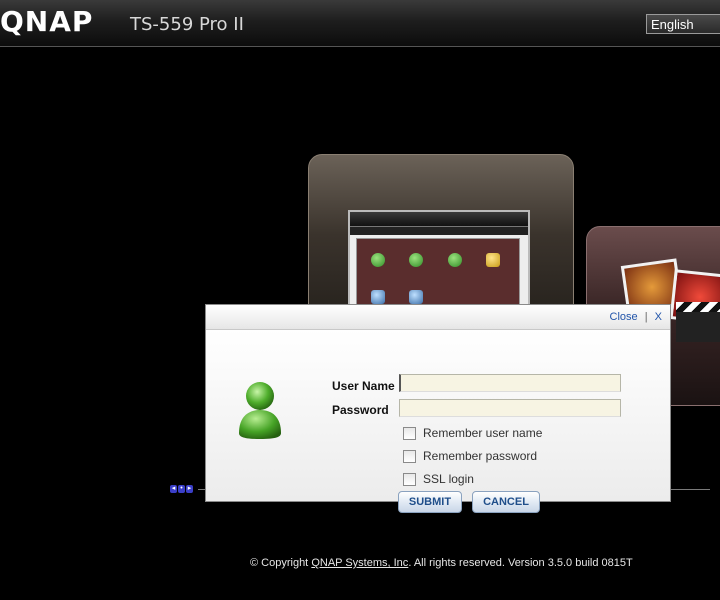  What do you see at coordinates (187, 24) in the screenshot?
I see `model-name: TS-559 Pro II` at bounding box center [187, 24].